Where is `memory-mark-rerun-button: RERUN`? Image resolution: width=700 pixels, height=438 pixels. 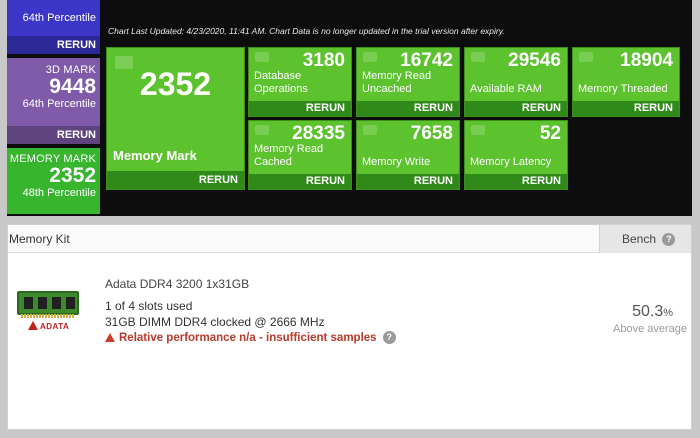
memory-mark-rerun-button: RERUN is located at coordinates (175, 180).